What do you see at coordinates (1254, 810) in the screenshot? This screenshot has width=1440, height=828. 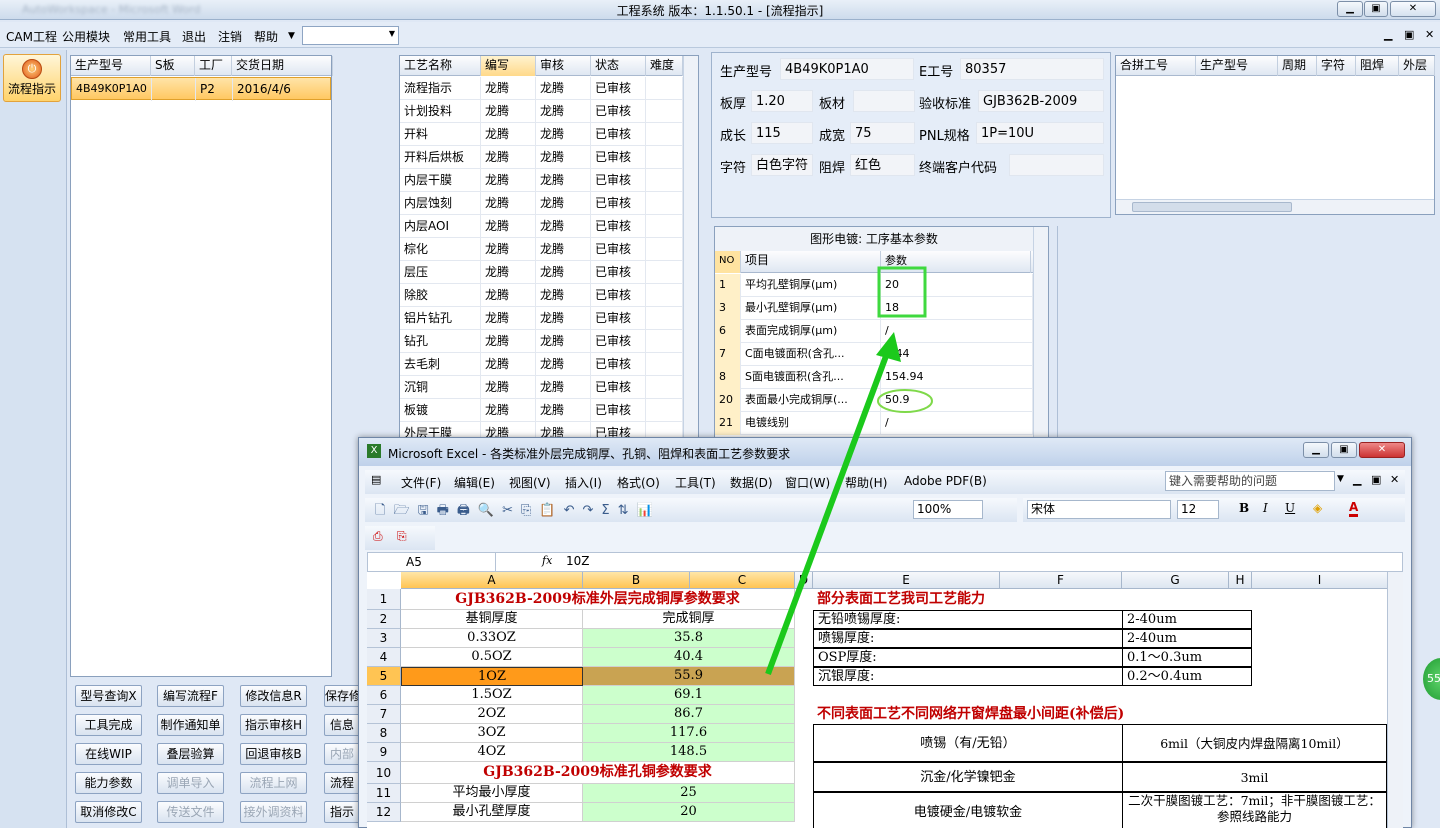 I see `sheet-cell: 二次干膜图镀工艺：7mil；非干膜图镀工艺：参照线路能力` at bounding box center [1254, 810].